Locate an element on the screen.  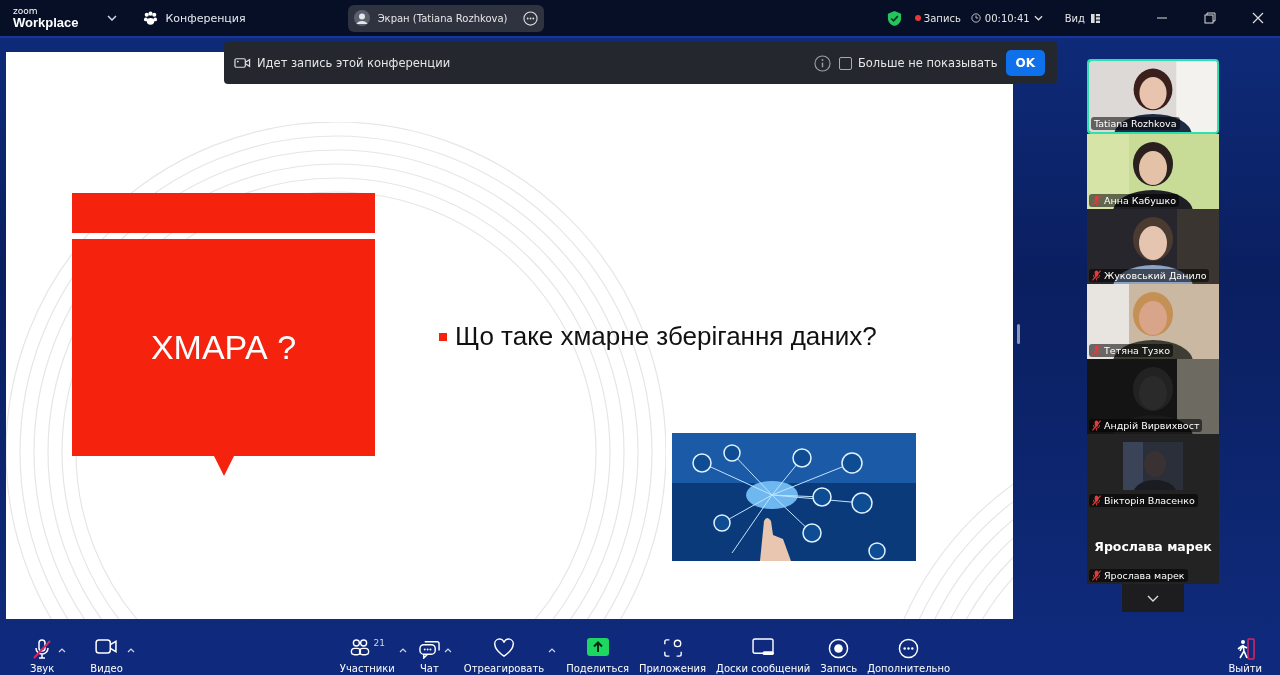
slide-title: ХМАРА ? is located at coordinates (223, 347).